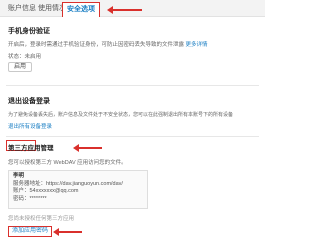 The width and height of the screenshot is (320, 247). I want to click on third-party-desc: 您可以授权第三方 WebDAV 应用访问您的文件。, so click(67, 163).